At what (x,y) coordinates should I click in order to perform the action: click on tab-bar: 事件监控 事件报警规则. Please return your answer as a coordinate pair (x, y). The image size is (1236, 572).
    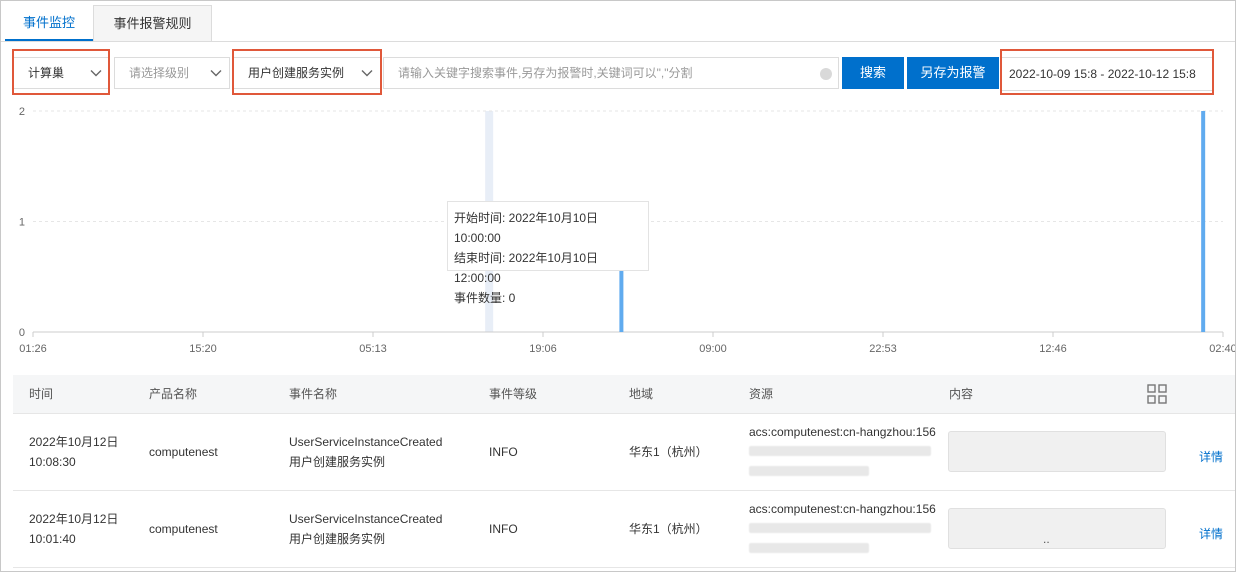
    Looking at the image, I should click on (618, 21).